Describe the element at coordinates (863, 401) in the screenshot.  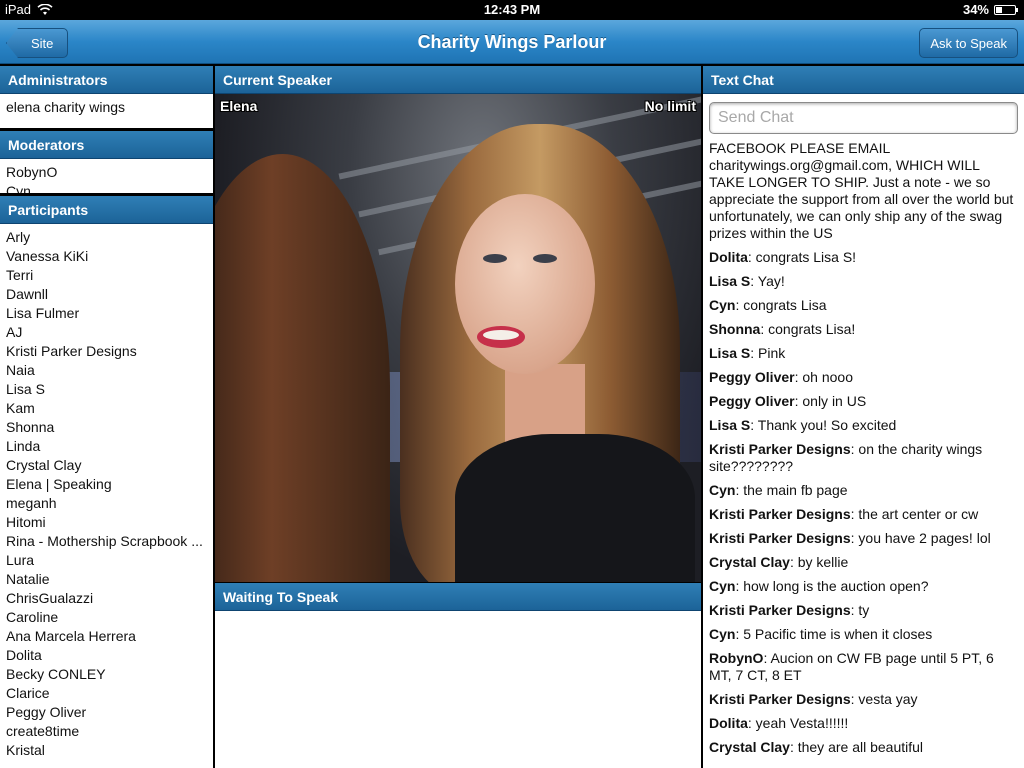
I see `chat-message: Peggy Oliver: only in US` at that location.